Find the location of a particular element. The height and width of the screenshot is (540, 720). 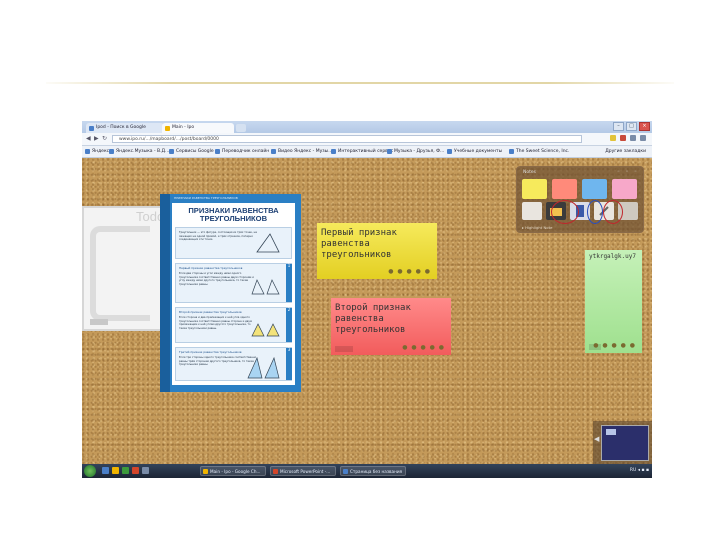

start-button-icon is located at coordinates (90, 471).